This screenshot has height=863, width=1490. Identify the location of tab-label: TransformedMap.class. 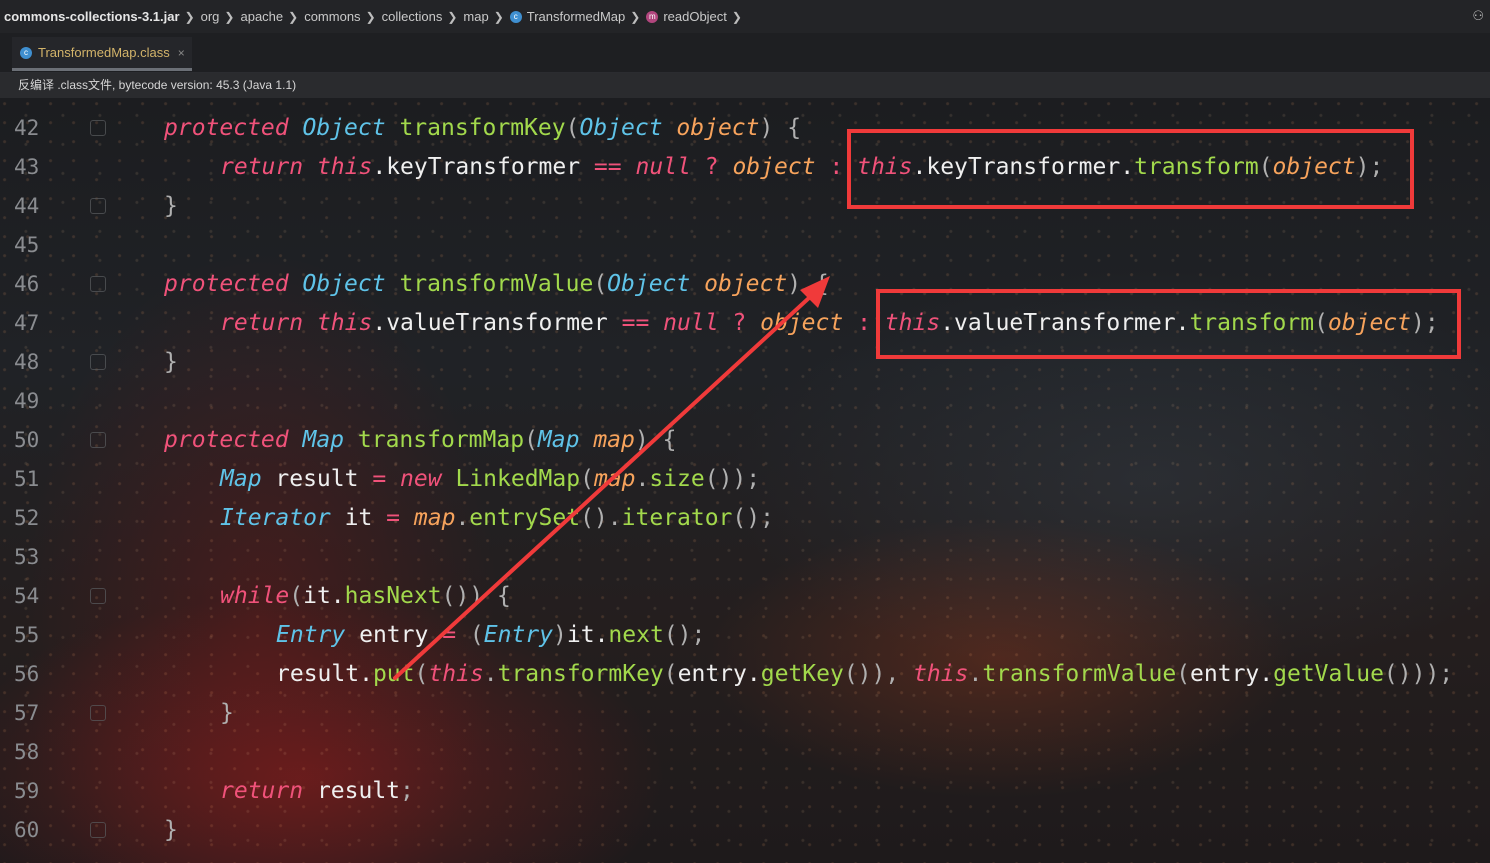
(104, 52).